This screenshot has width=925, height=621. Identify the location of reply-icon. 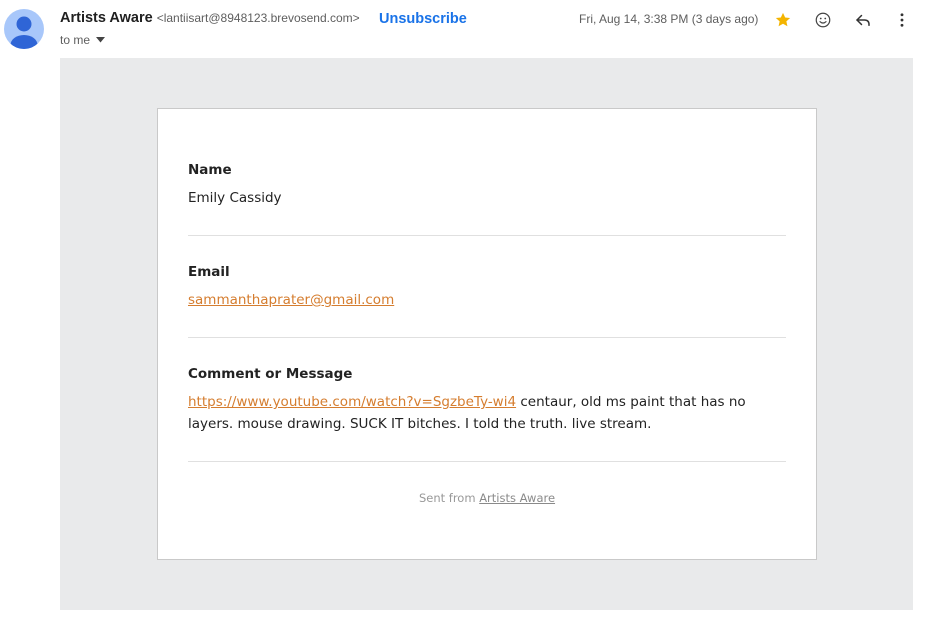
(863, 20).